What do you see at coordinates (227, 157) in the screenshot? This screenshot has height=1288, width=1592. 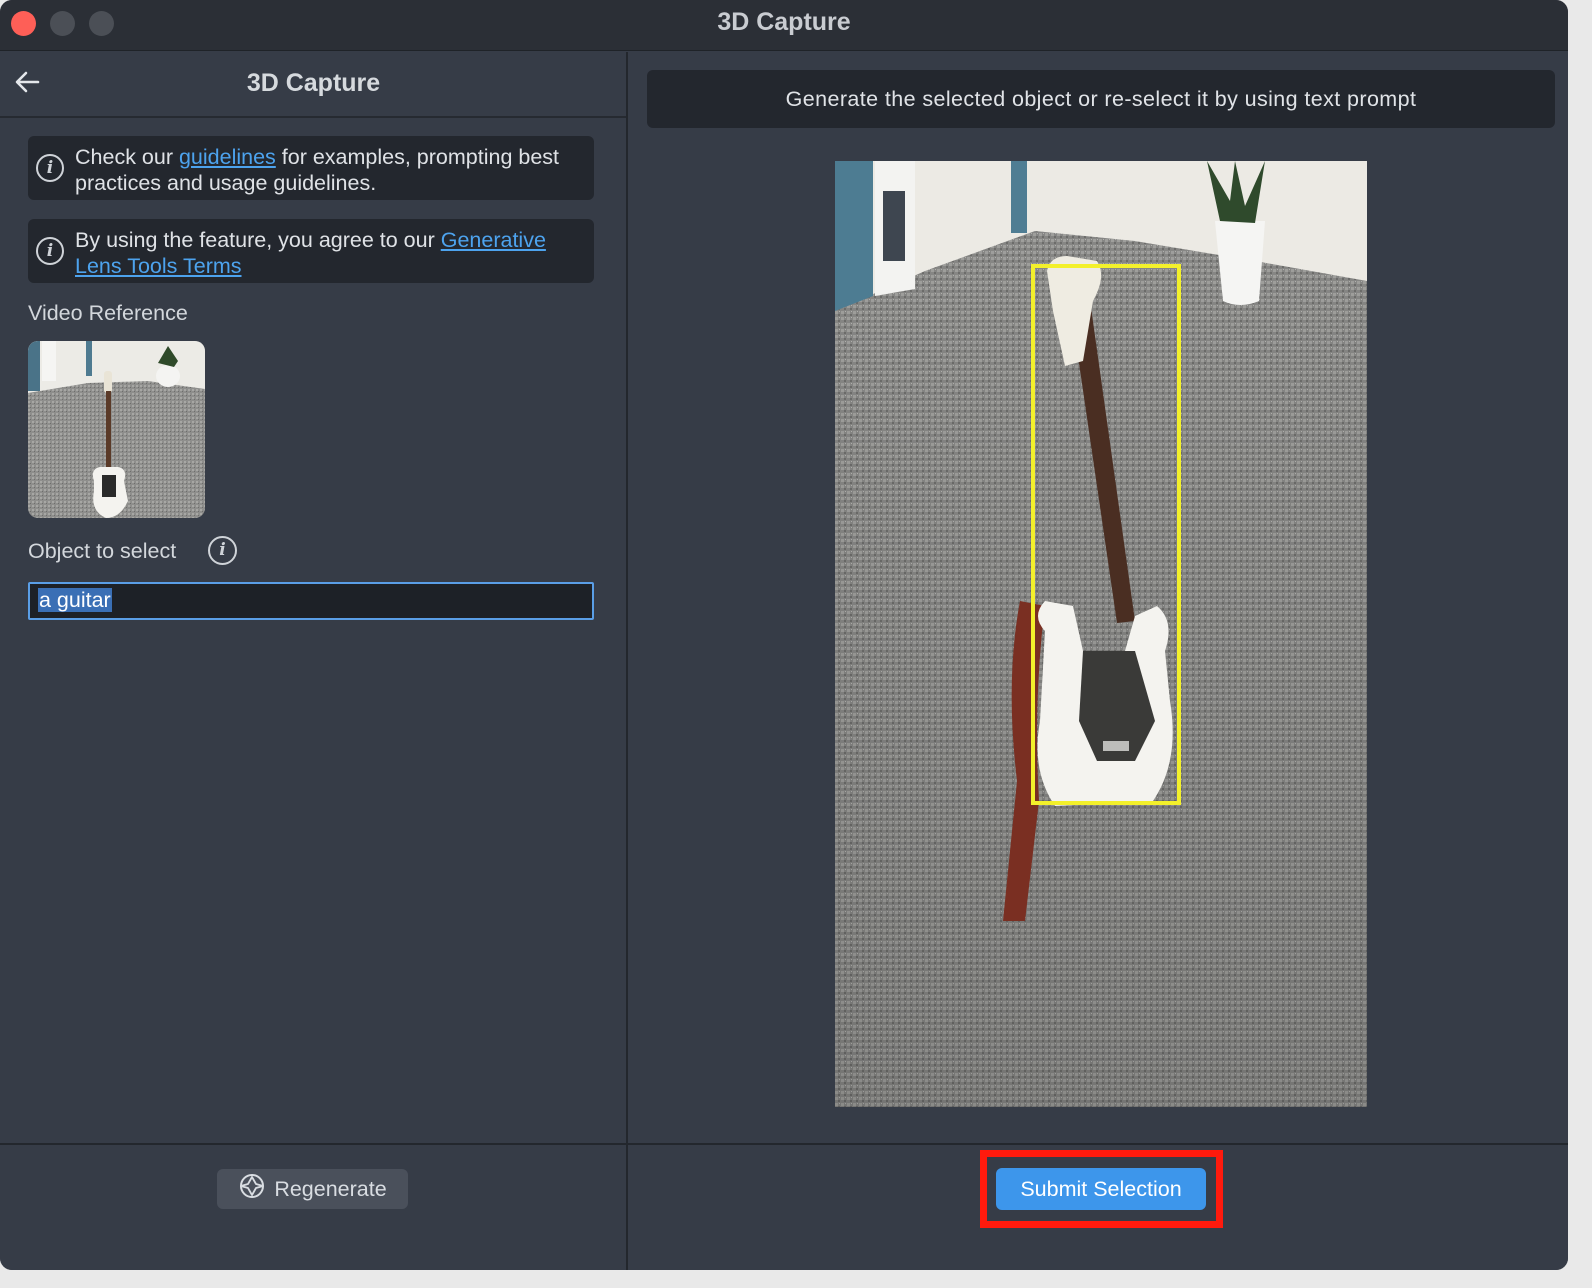 I see `guidelines-link: guidelines` at bounding box center [227, 157].